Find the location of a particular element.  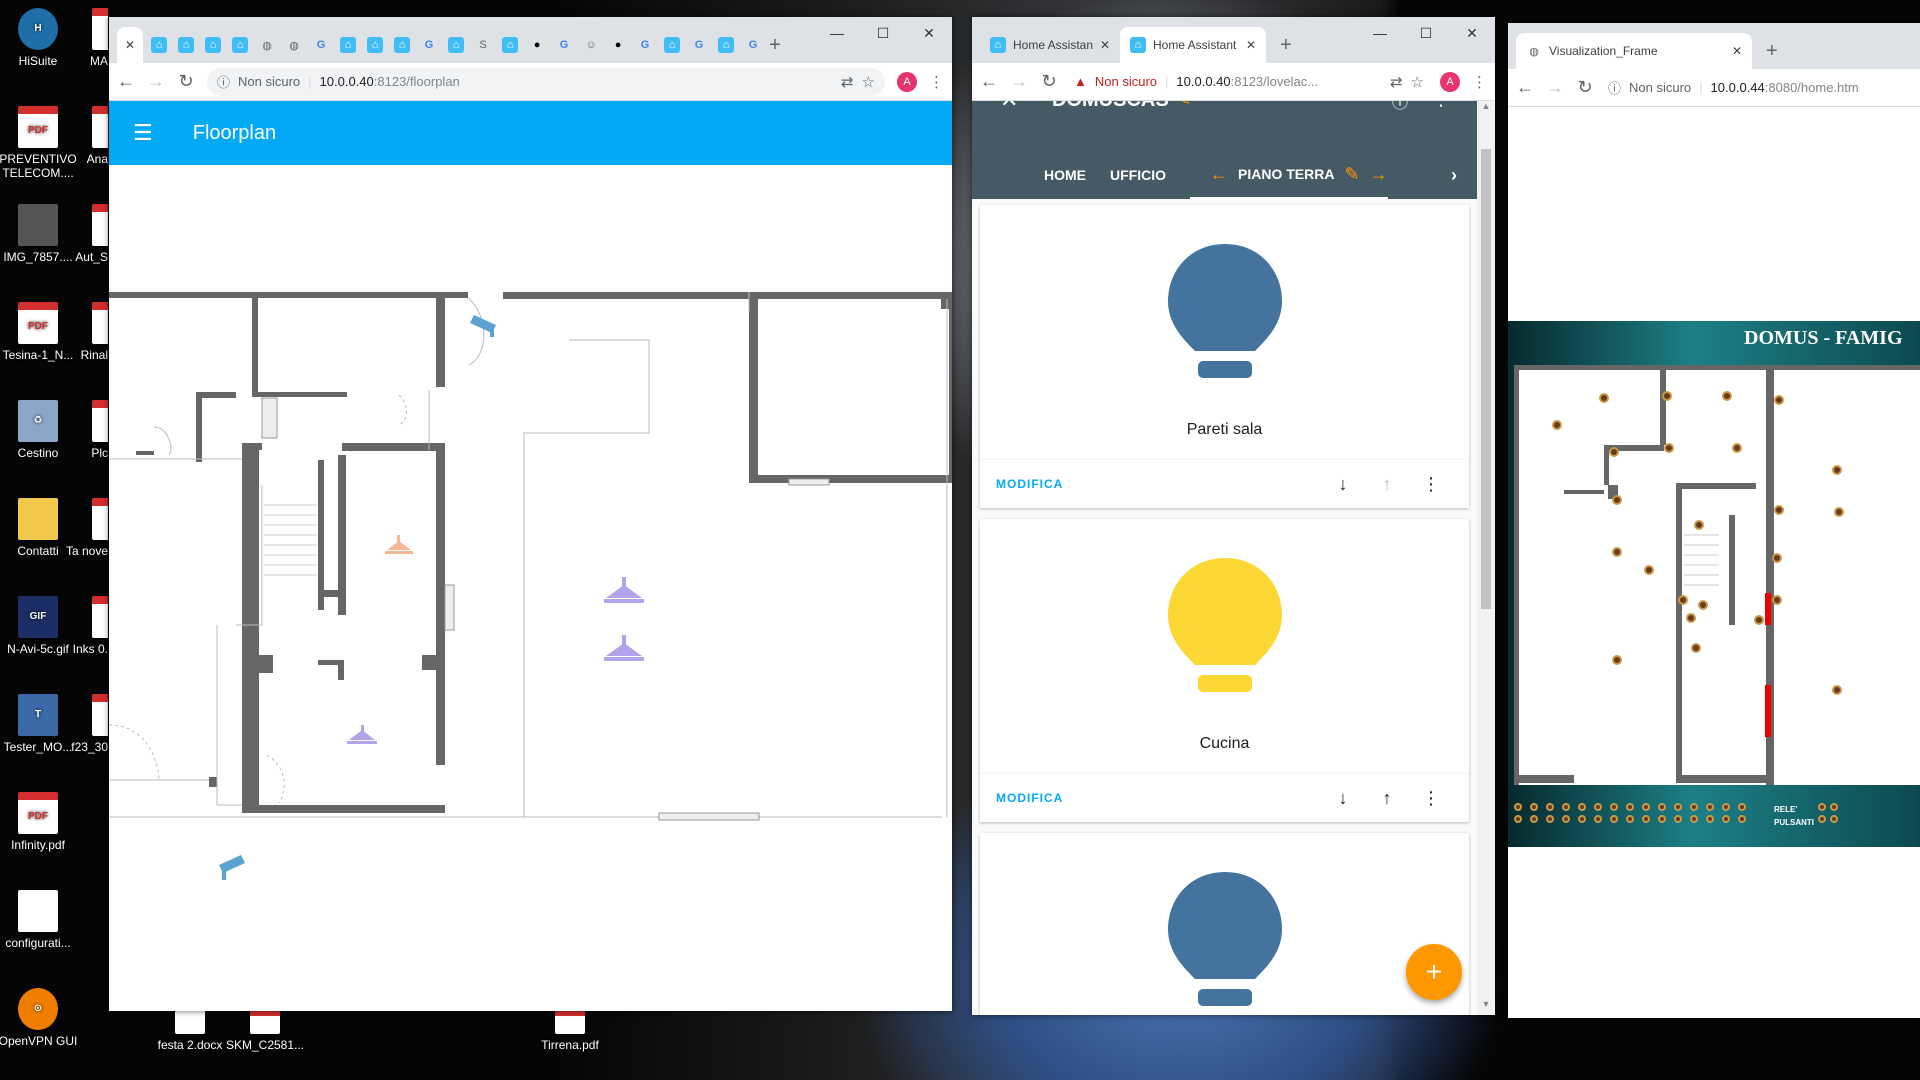

page-scrollbar: ▲ ▼ is located at coordinates (1486, 558).